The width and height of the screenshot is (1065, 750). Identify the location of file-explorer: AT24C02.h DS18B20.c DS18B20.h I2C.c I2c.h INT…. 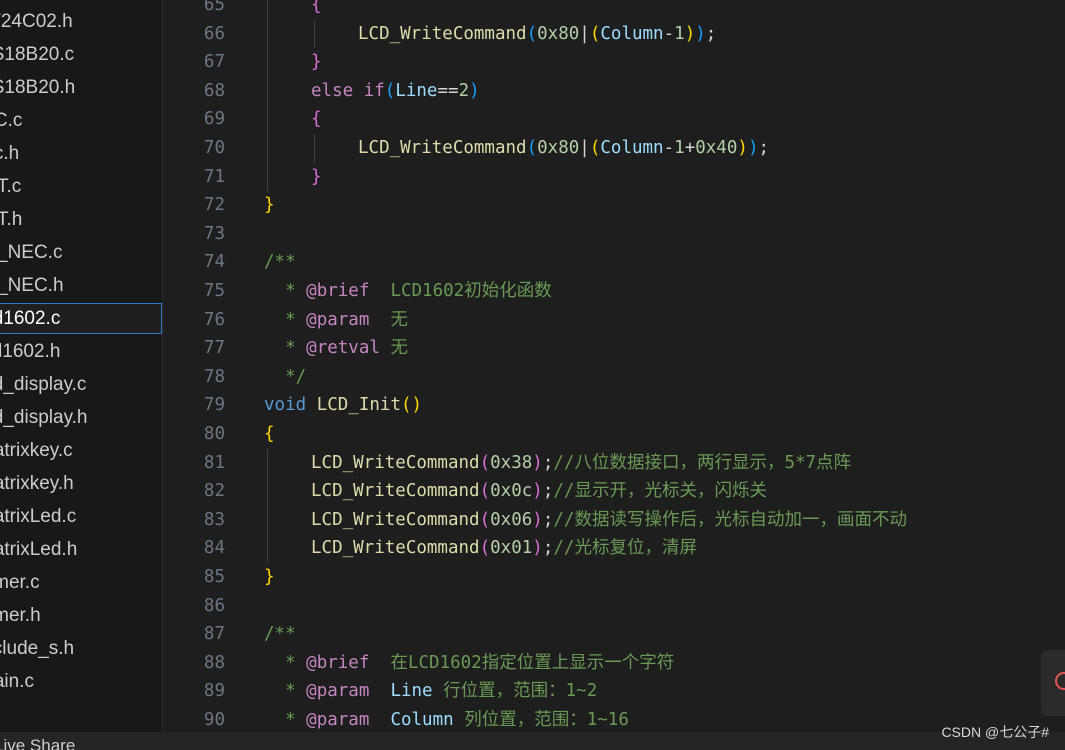
(81, 366).